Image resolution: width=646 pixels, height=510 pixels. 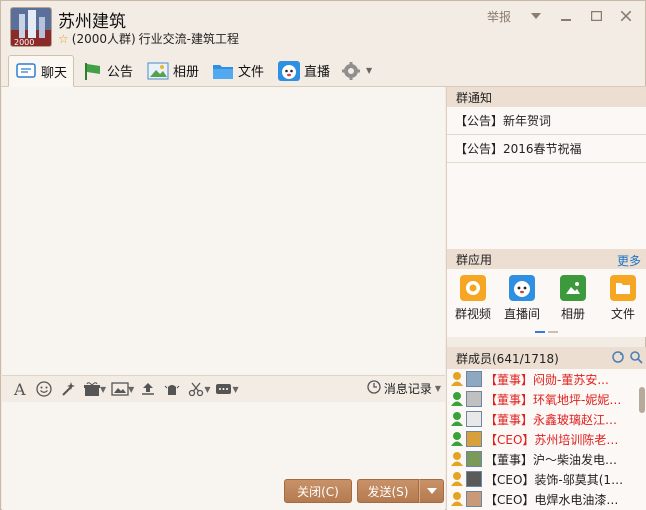 I want to click on tab-live: 直播, so click(x=304, y=70).